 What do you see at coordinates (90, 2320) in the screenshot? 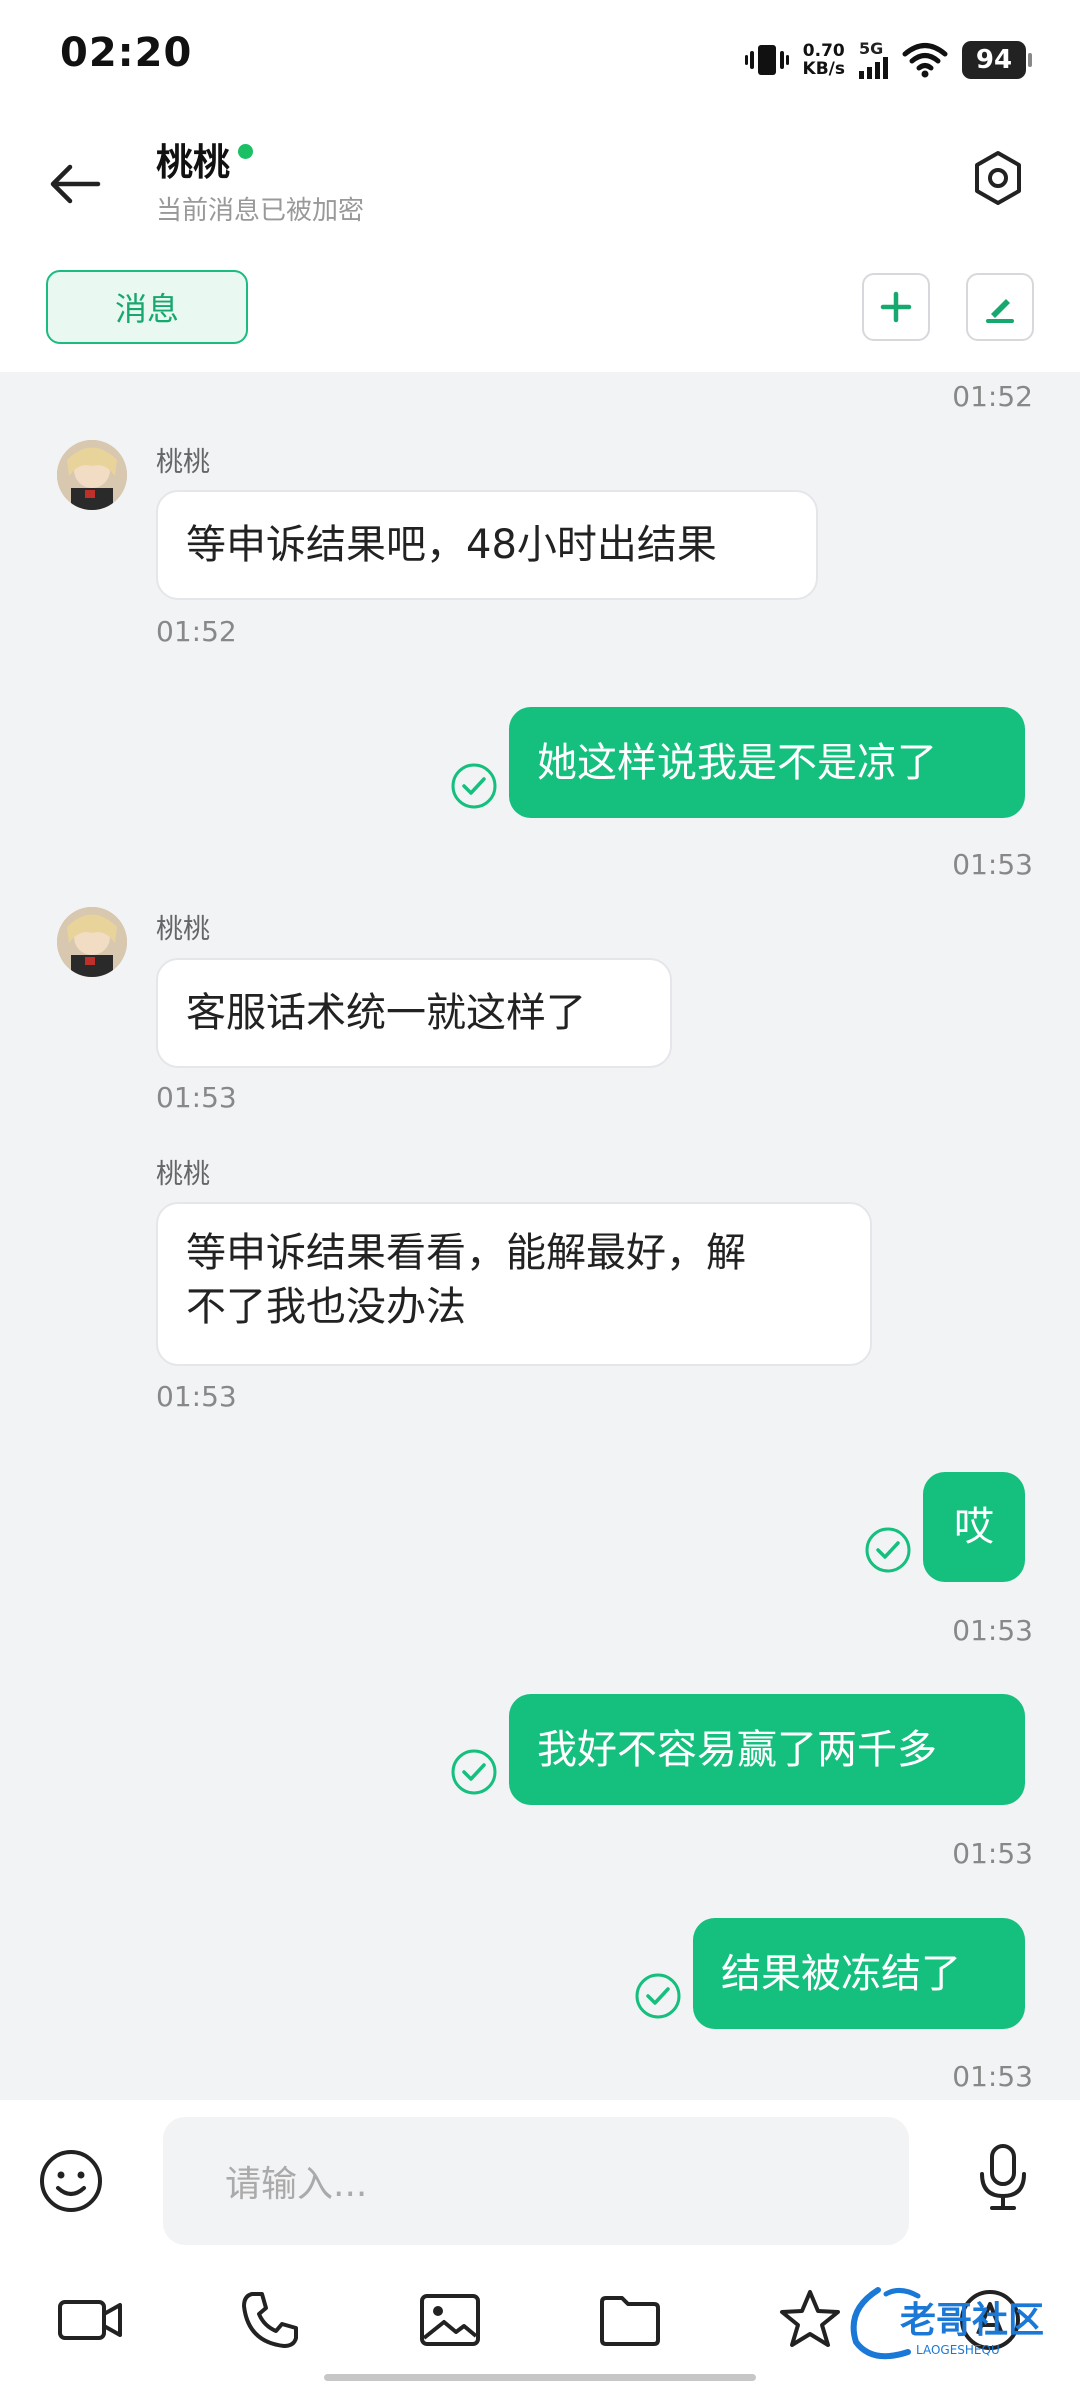
I see `video-call-icon` at bounding box center [90, 2320].